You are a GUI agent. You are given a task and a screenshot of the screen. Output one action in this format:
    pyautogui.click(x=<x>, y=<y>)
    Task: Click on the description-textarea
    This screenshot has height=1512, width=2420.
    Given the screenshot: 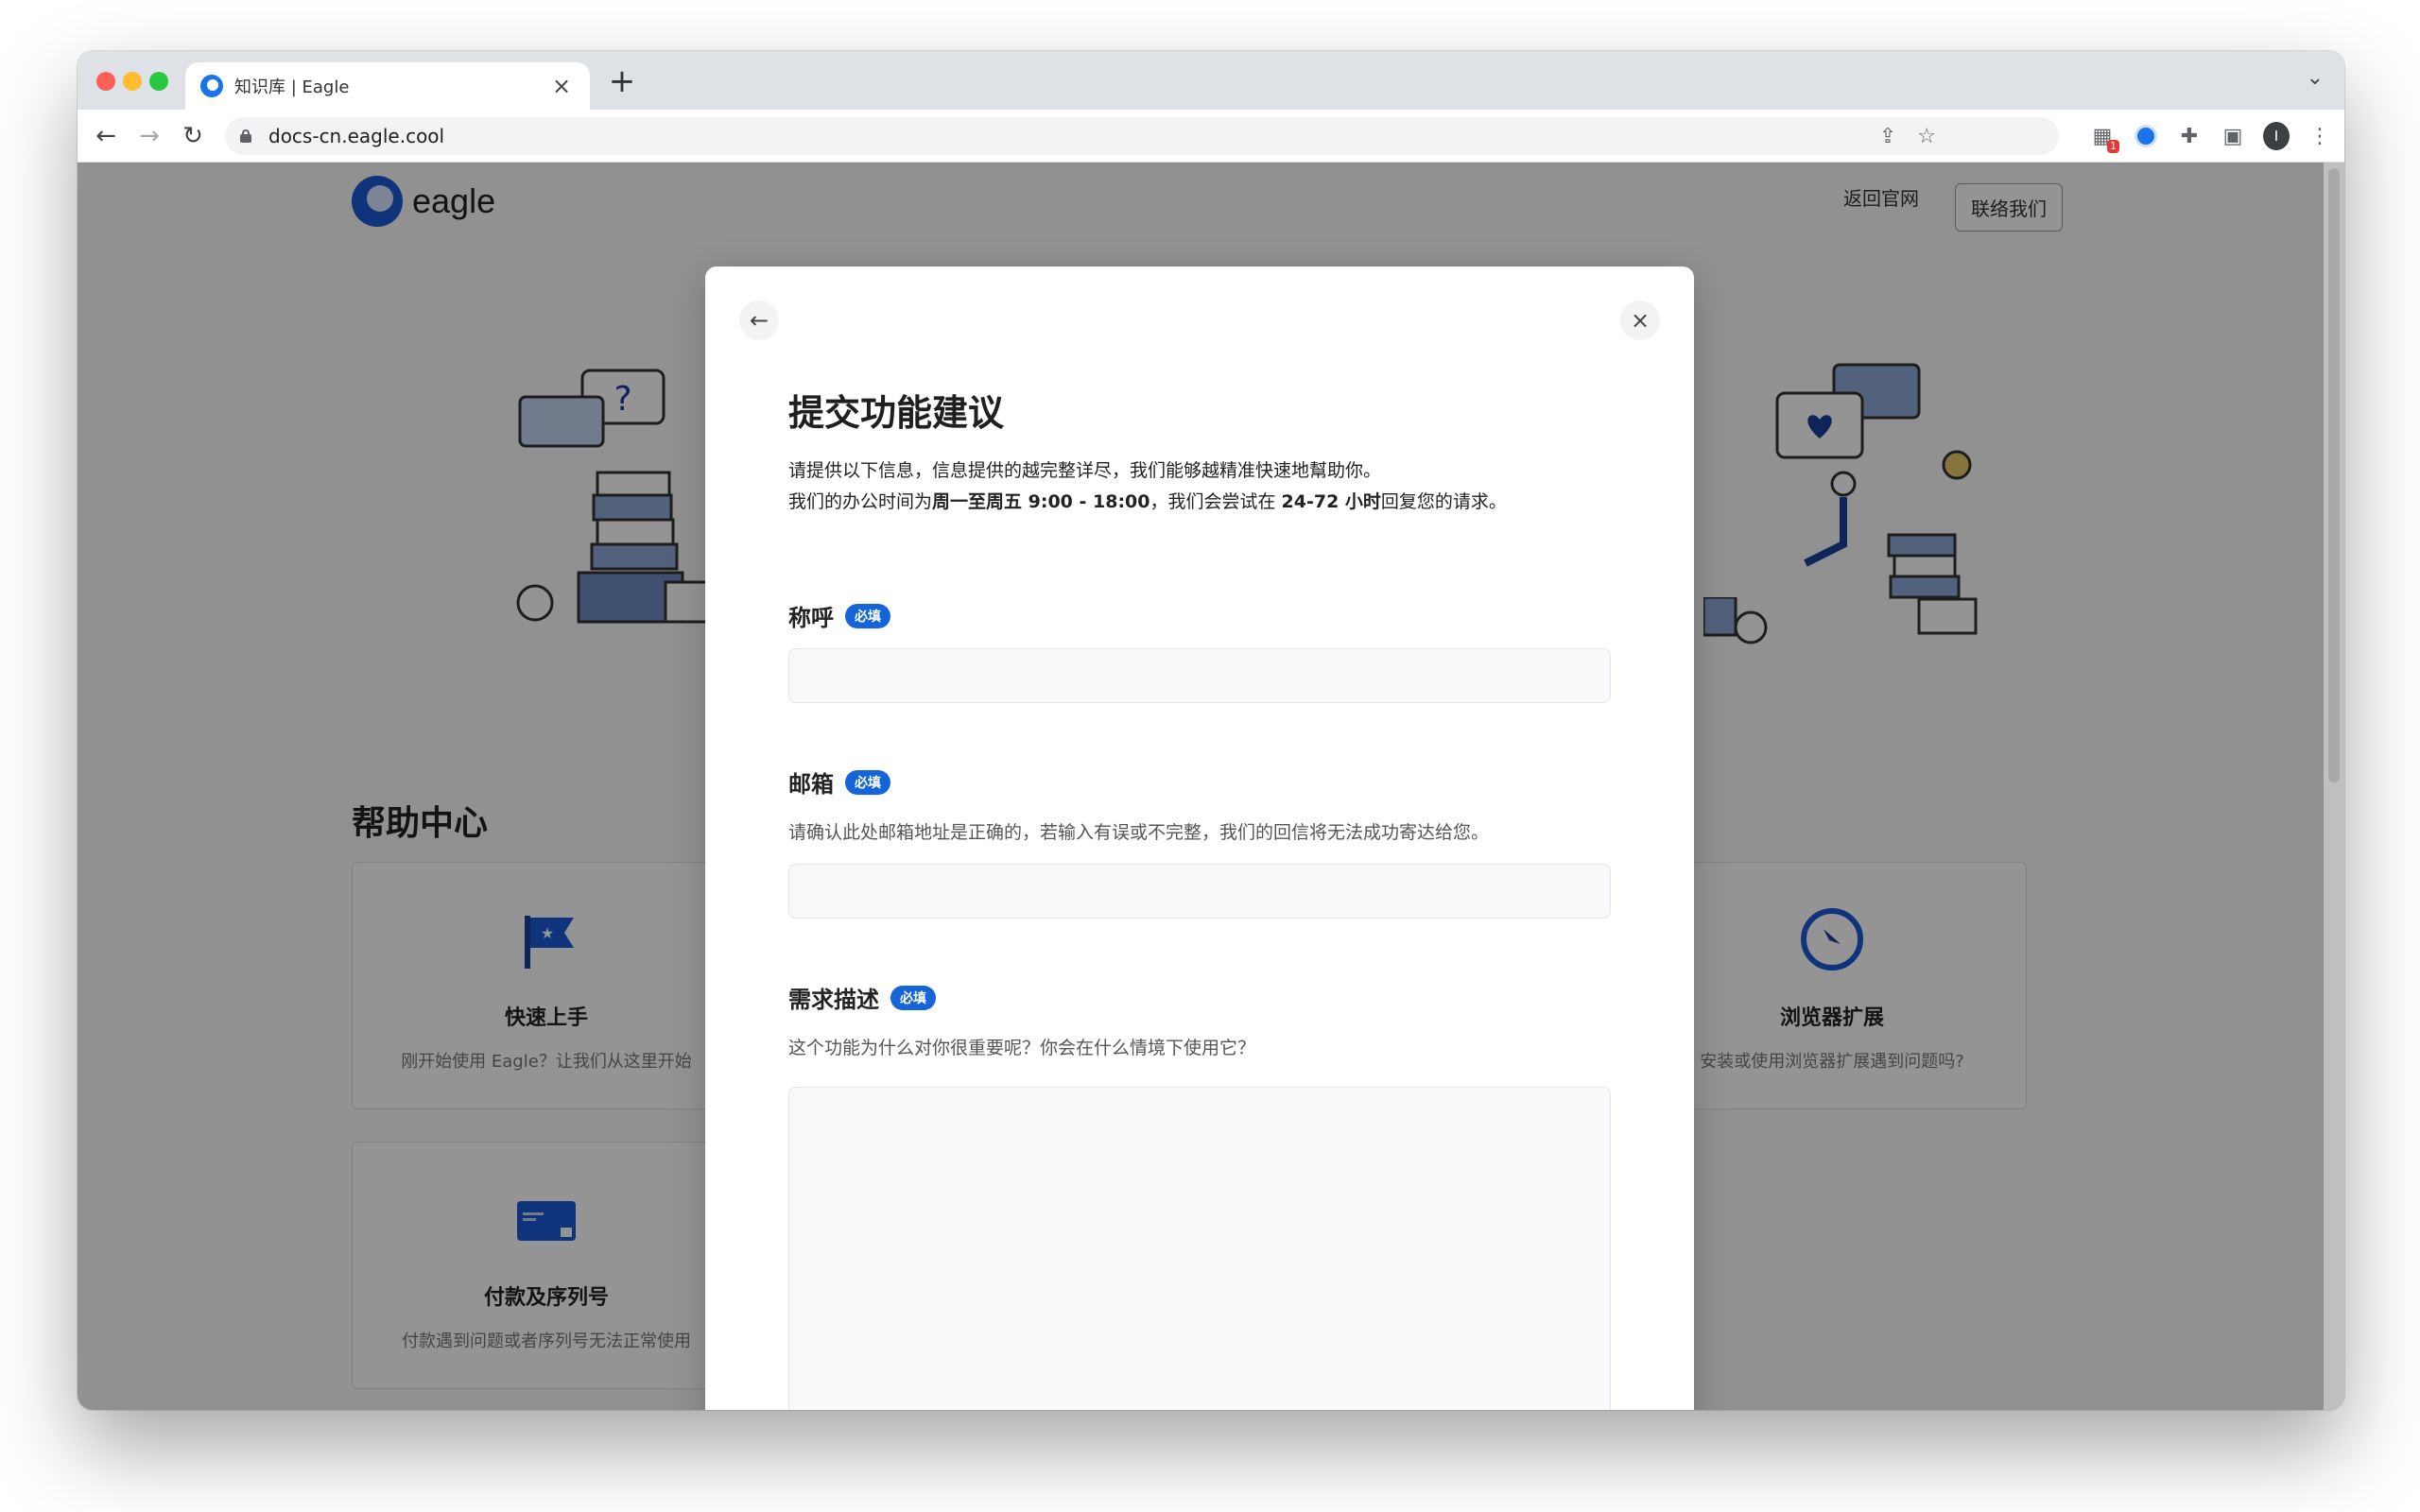 What is the action you would take?
    pyautogui.click(x=1199, y=1248)
    